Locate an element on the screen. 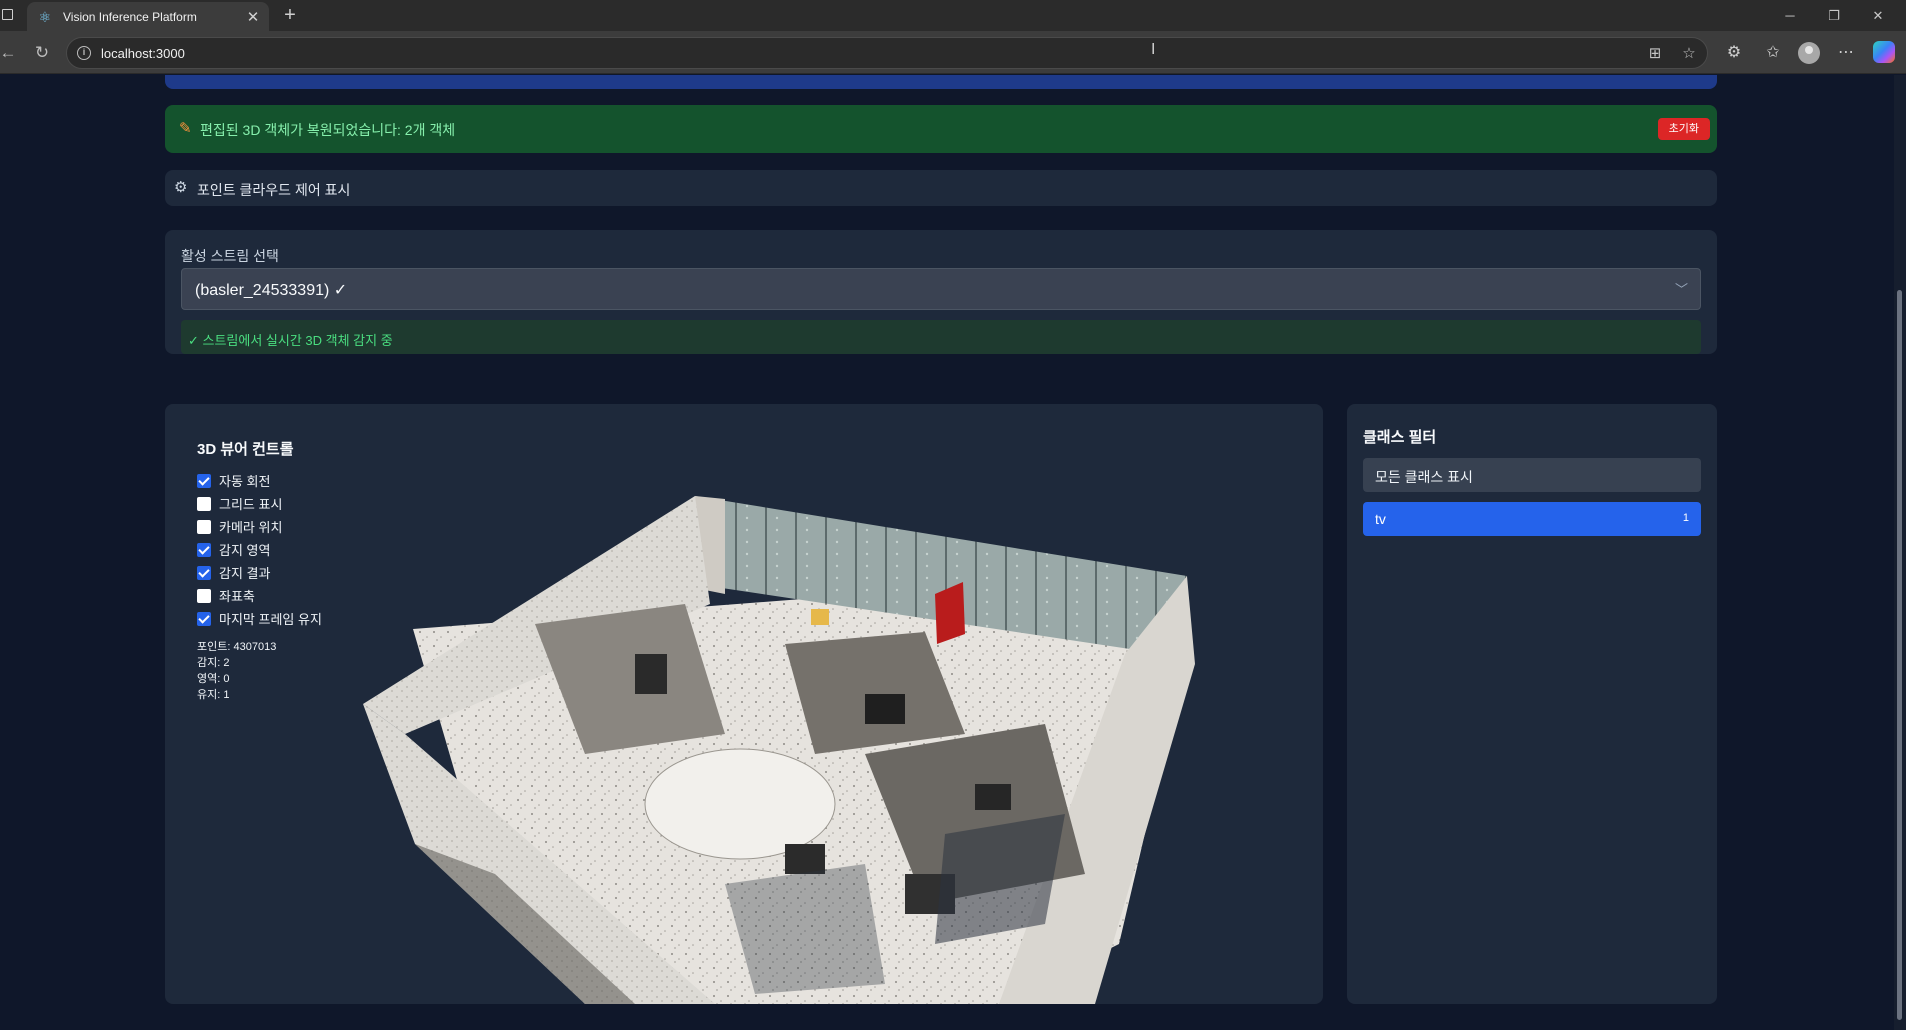 This screenshot has width=1906, height=1030. option-label: 카메라 위치 is located at coordinates (251, 527).